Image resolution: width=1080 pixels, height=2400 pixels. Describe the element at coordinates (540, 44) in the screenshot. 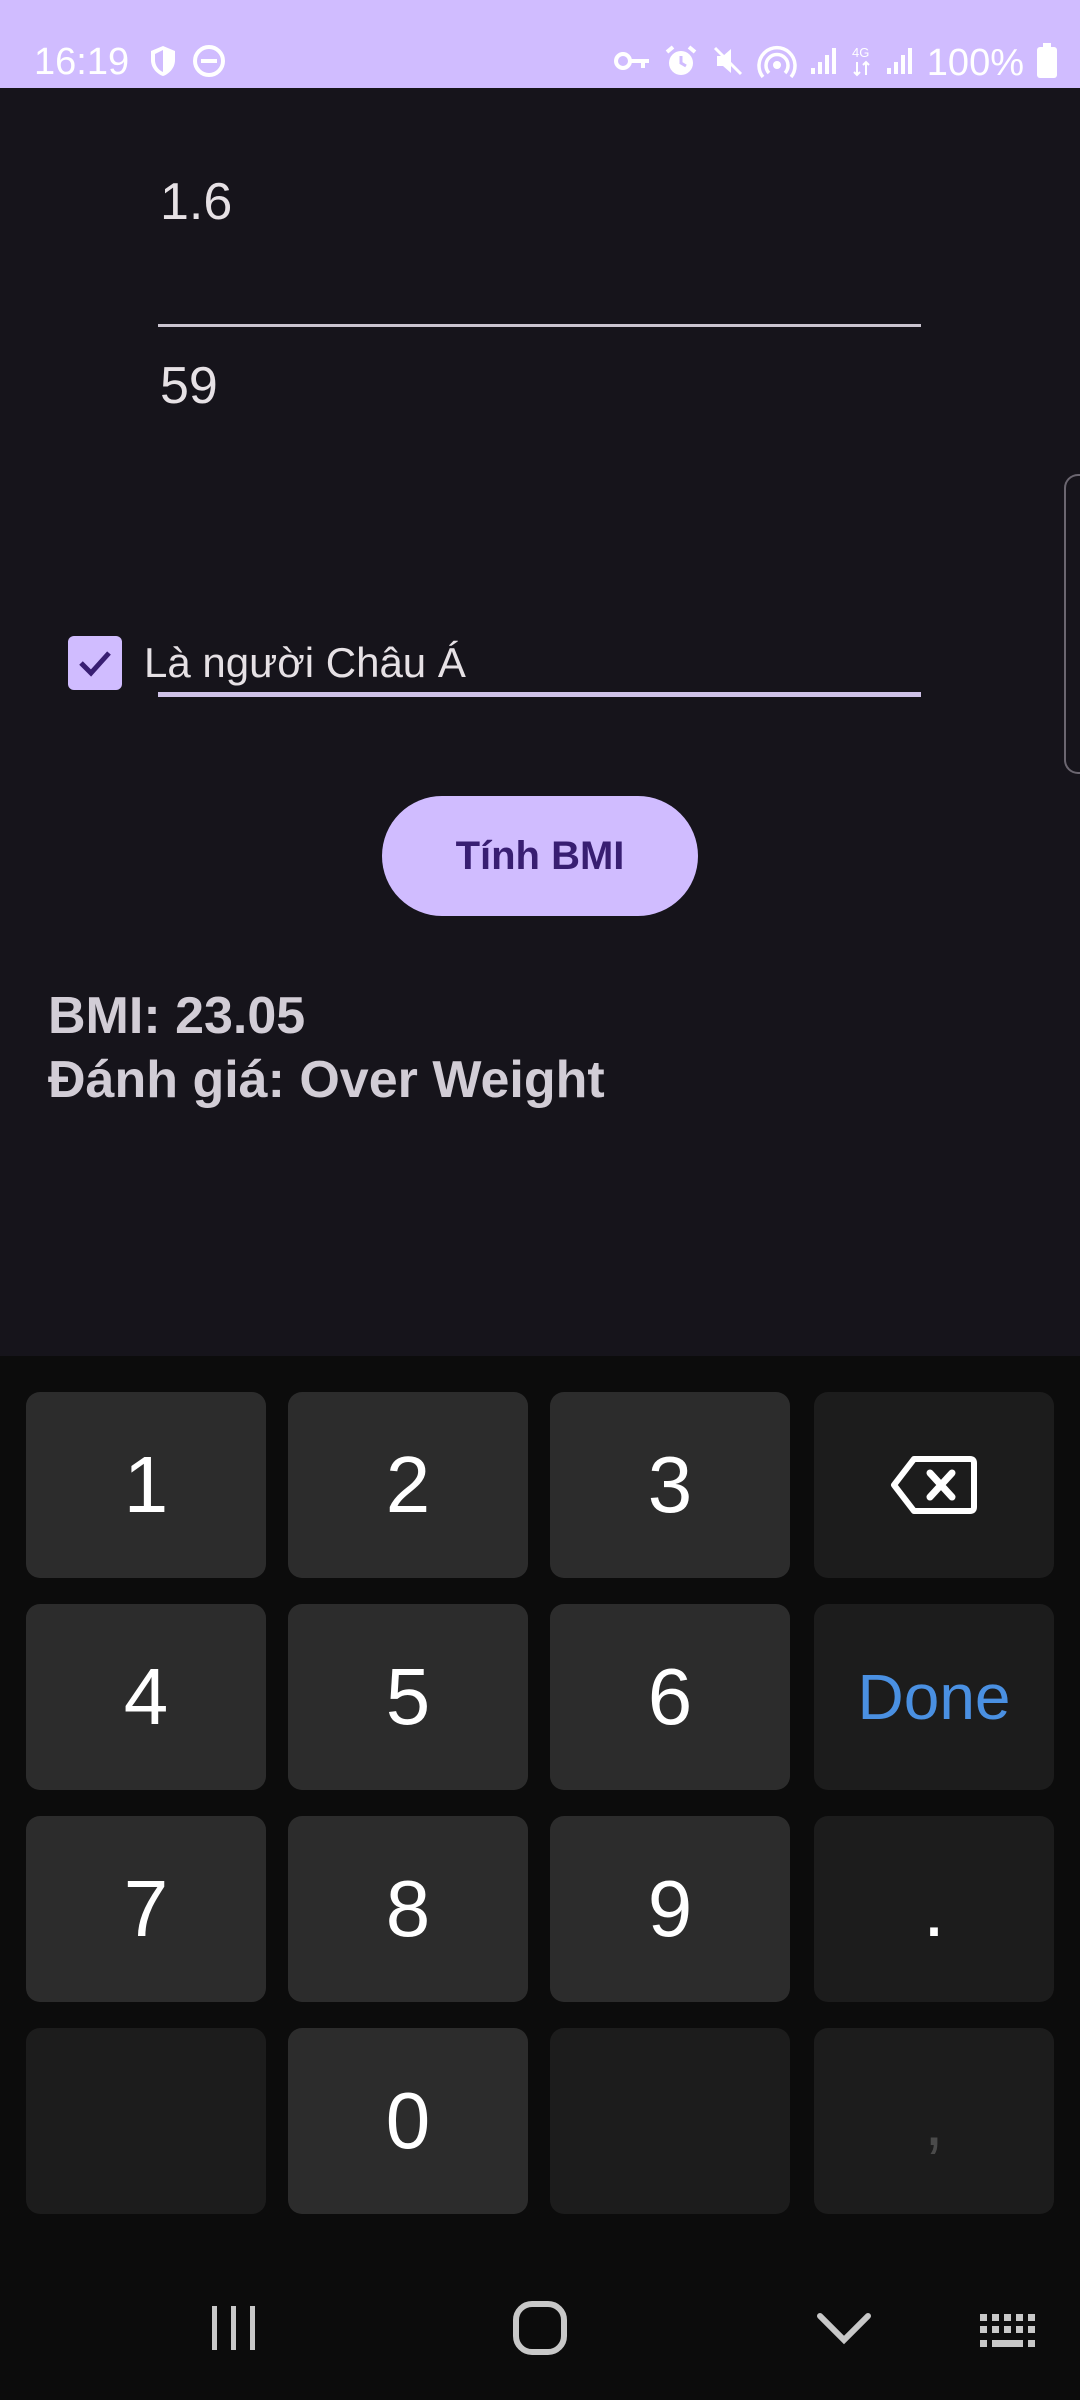

I see `status-bar: 16:19 4G 100%` at that location.